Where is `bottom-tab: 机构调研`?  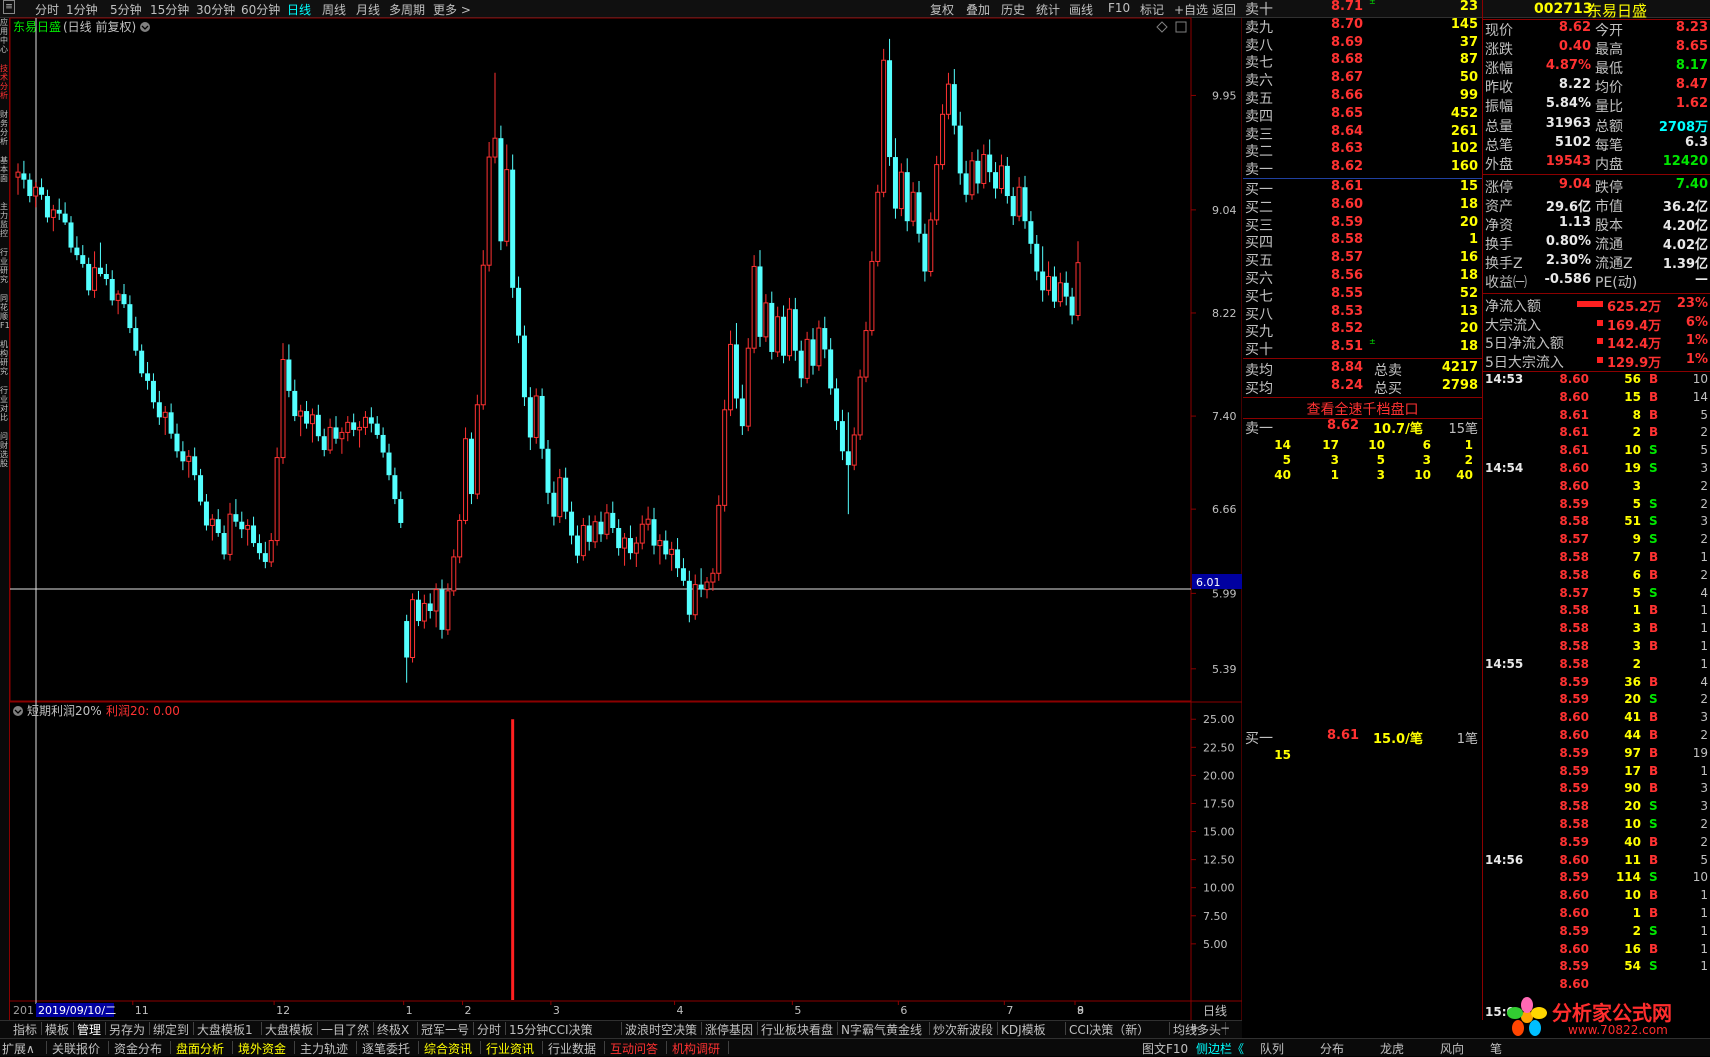
bottom-tab: 机构调研 is located at coordinates (696, 1048).